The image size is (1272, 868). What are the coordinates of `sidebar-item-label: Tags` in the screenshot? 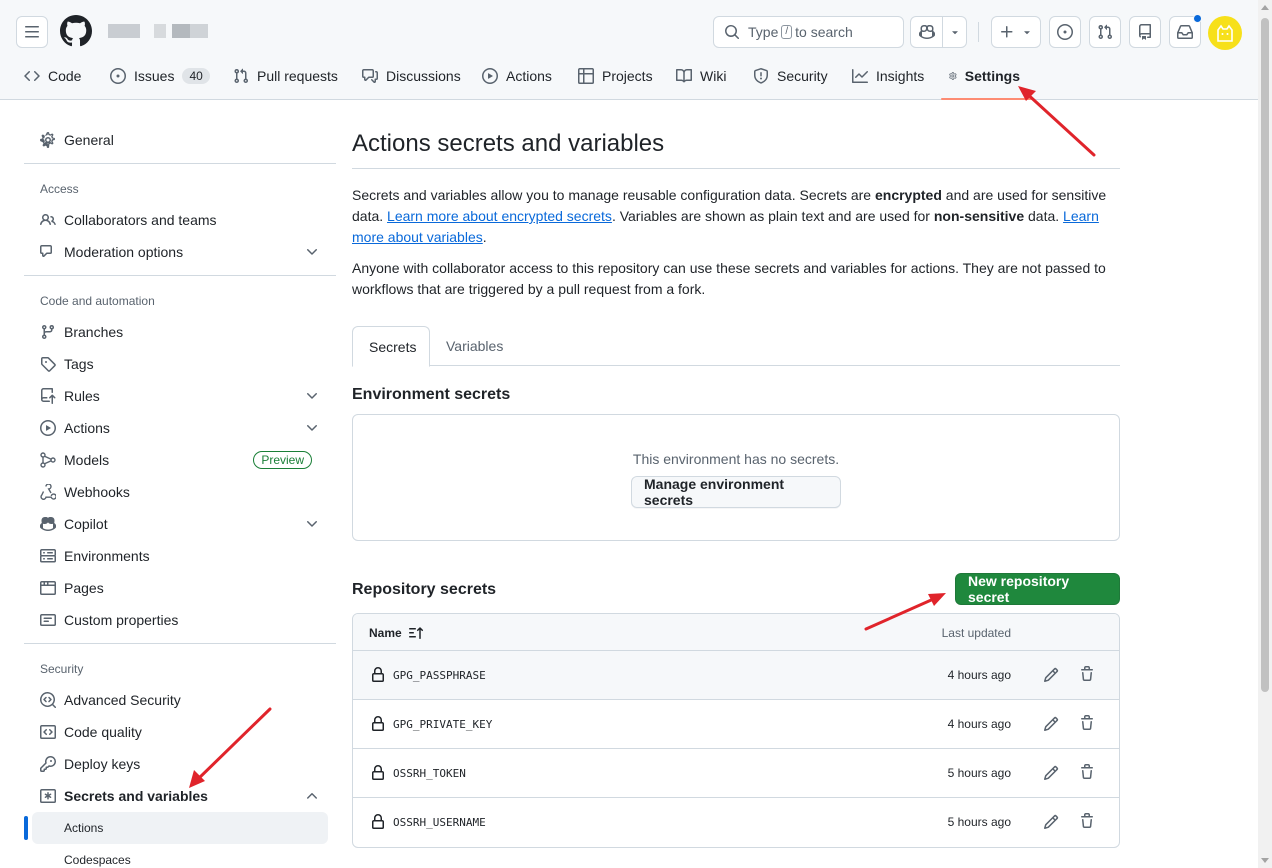 It's located at (79, 364).